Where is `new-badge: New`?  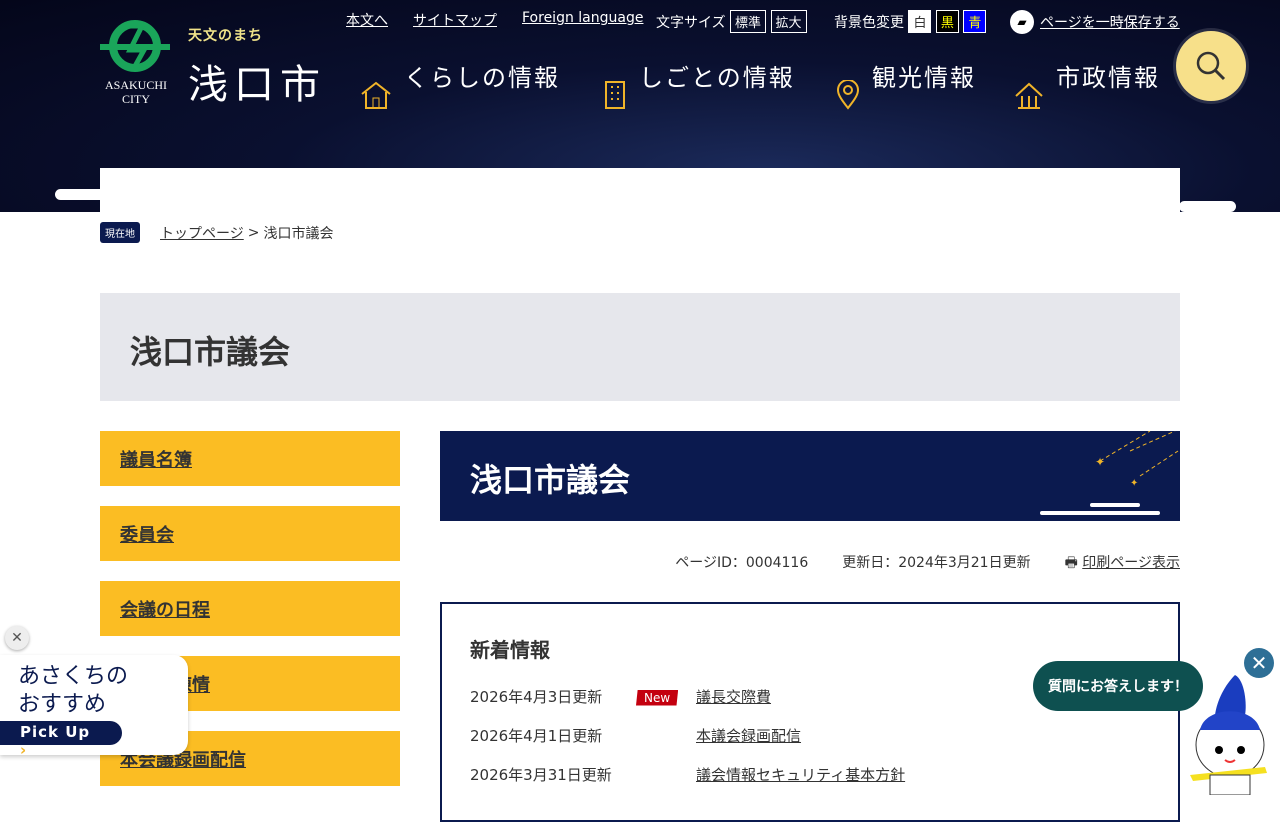
new-badge: New is located at coordinates (657, 697).